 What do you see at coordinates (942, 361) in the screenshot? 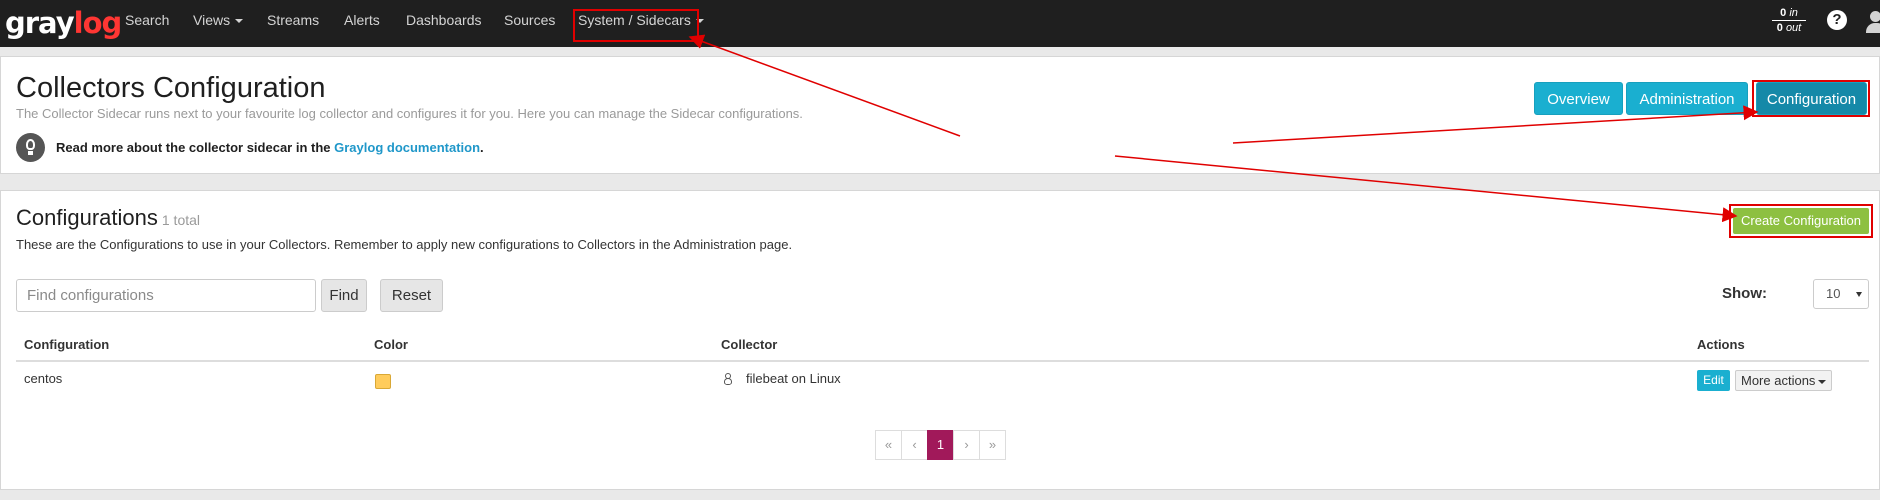
I see `table-header-divider` at bounding box center [942, 361].